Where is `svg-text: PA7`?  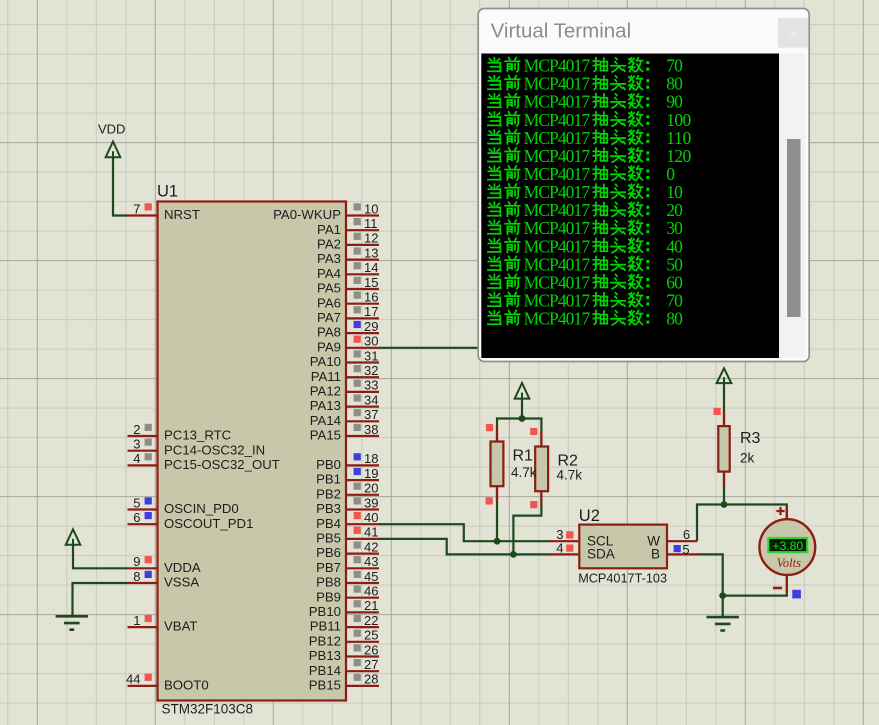
svg-text: PA7 is located at coordinates (329, 317).